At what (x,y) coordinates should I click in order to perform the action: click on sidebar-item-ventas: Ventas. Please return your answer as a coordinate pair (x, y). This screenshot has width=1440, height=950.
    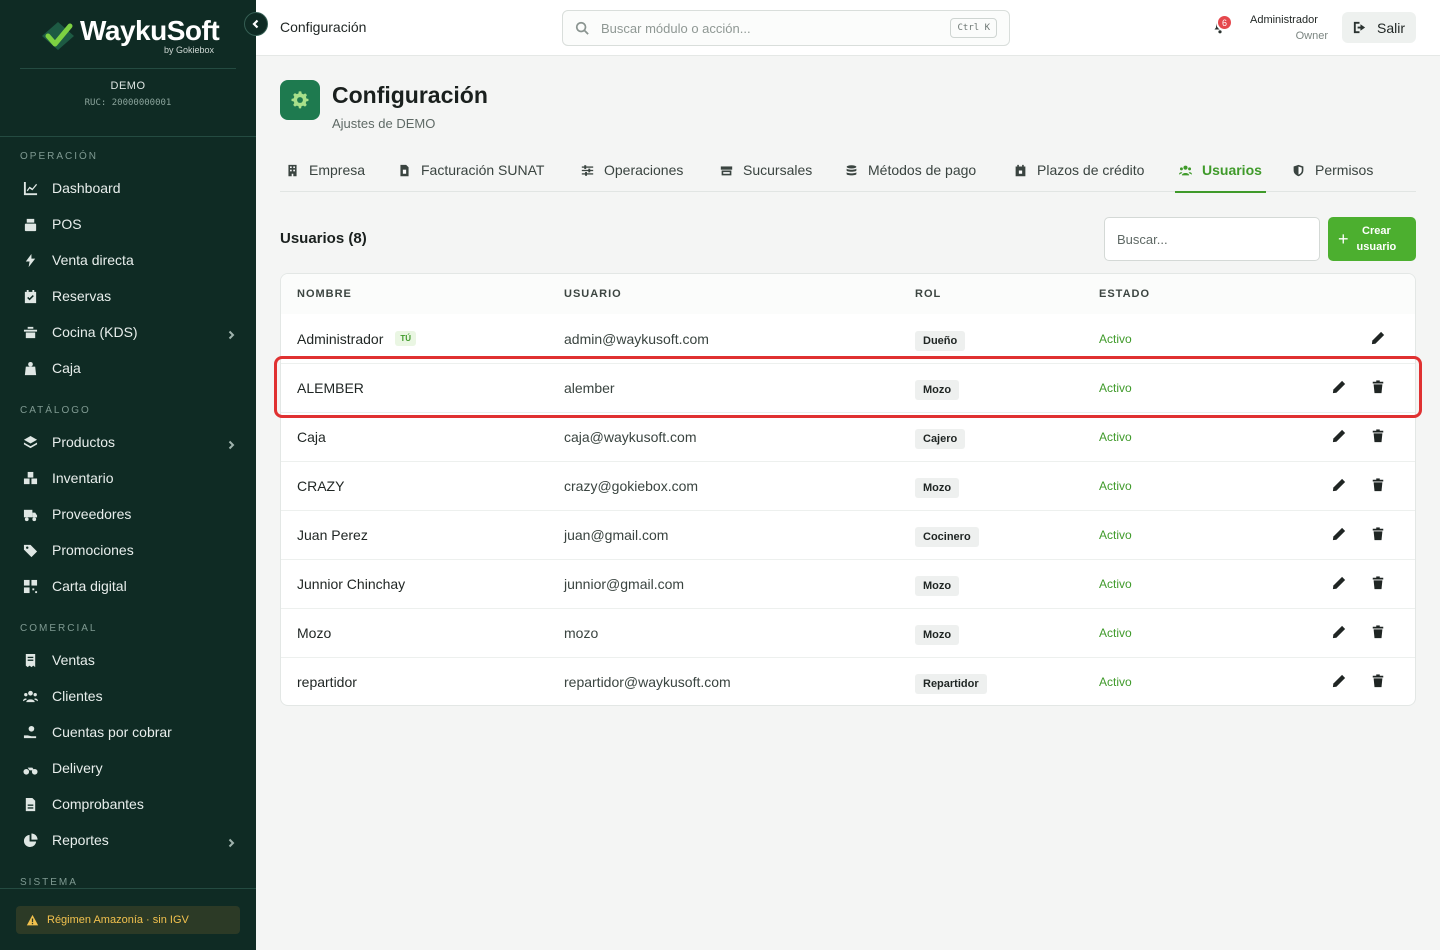
    Looking at the image, I should click on (128, 660).